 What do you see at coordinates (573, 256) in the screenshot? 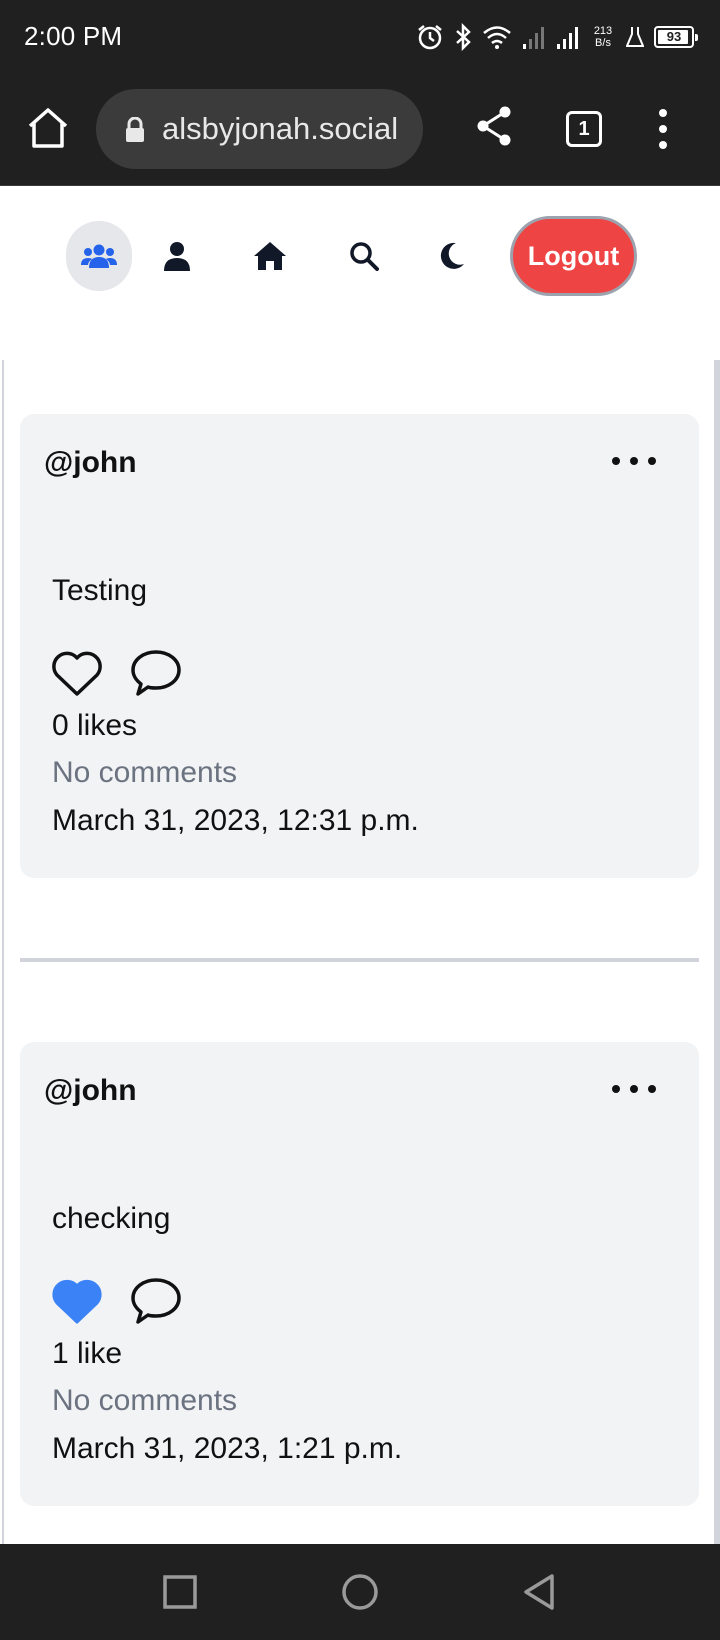
I see `logout-button: Logout` at bounding box center [573, 256].